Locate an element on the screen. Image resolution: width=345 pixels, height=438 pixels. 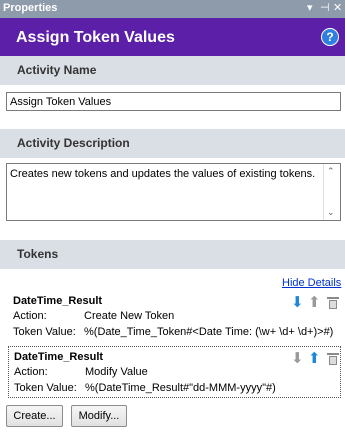
activity-description-section: Activity Description is located at coordinates (172, 143).